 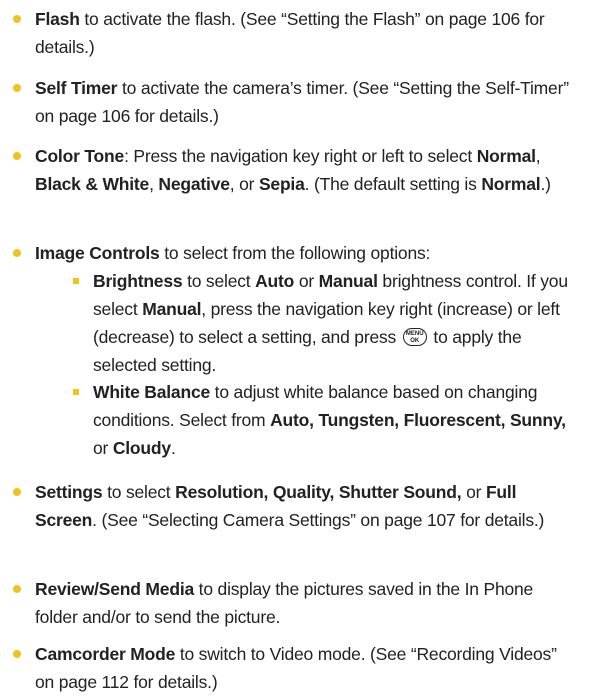 What do you see at coordinates (415, 341) in the screenshot?
I see `menu-key-bottom-label: OK` at bounding box center [415, 341].